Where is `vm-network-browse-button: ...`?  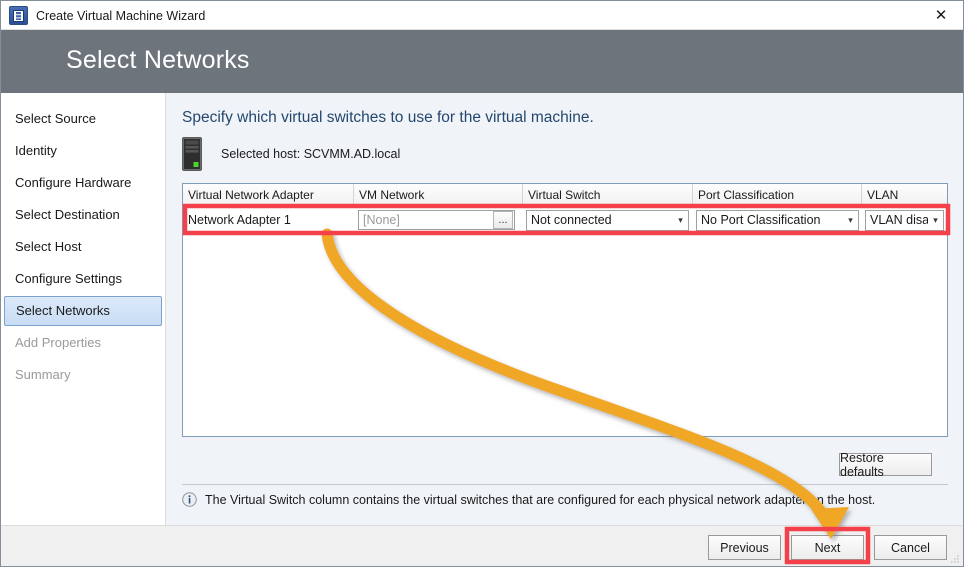 vm-network-browse-button: ... is located at coordinates (503, 220).